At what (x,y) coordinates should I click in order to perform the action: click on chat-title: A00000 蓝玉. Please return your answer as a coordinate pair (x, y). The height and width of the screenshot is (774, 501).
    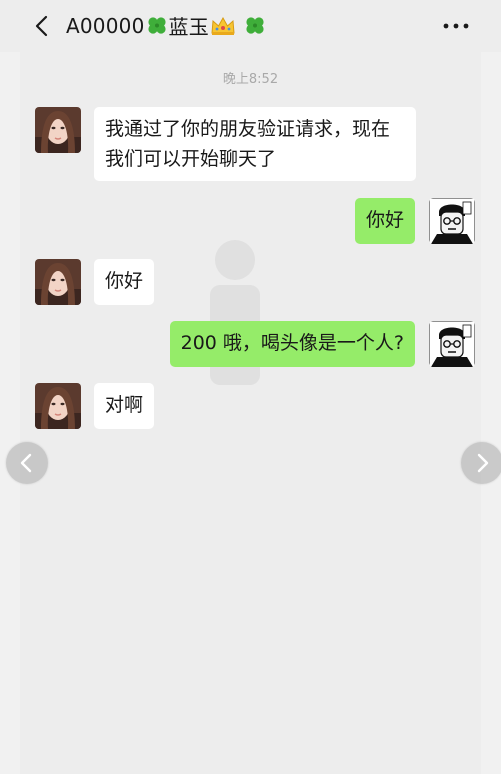
    Looking at the image, I should click on (166, 25).